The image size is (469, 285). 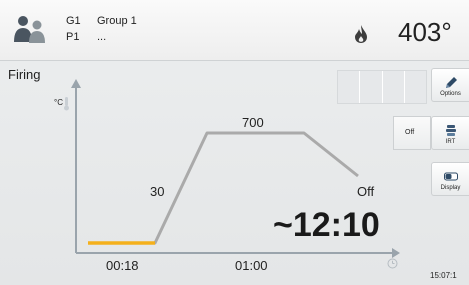 I want to click on heat-rate-label: 30, so click(x=157, y=191).